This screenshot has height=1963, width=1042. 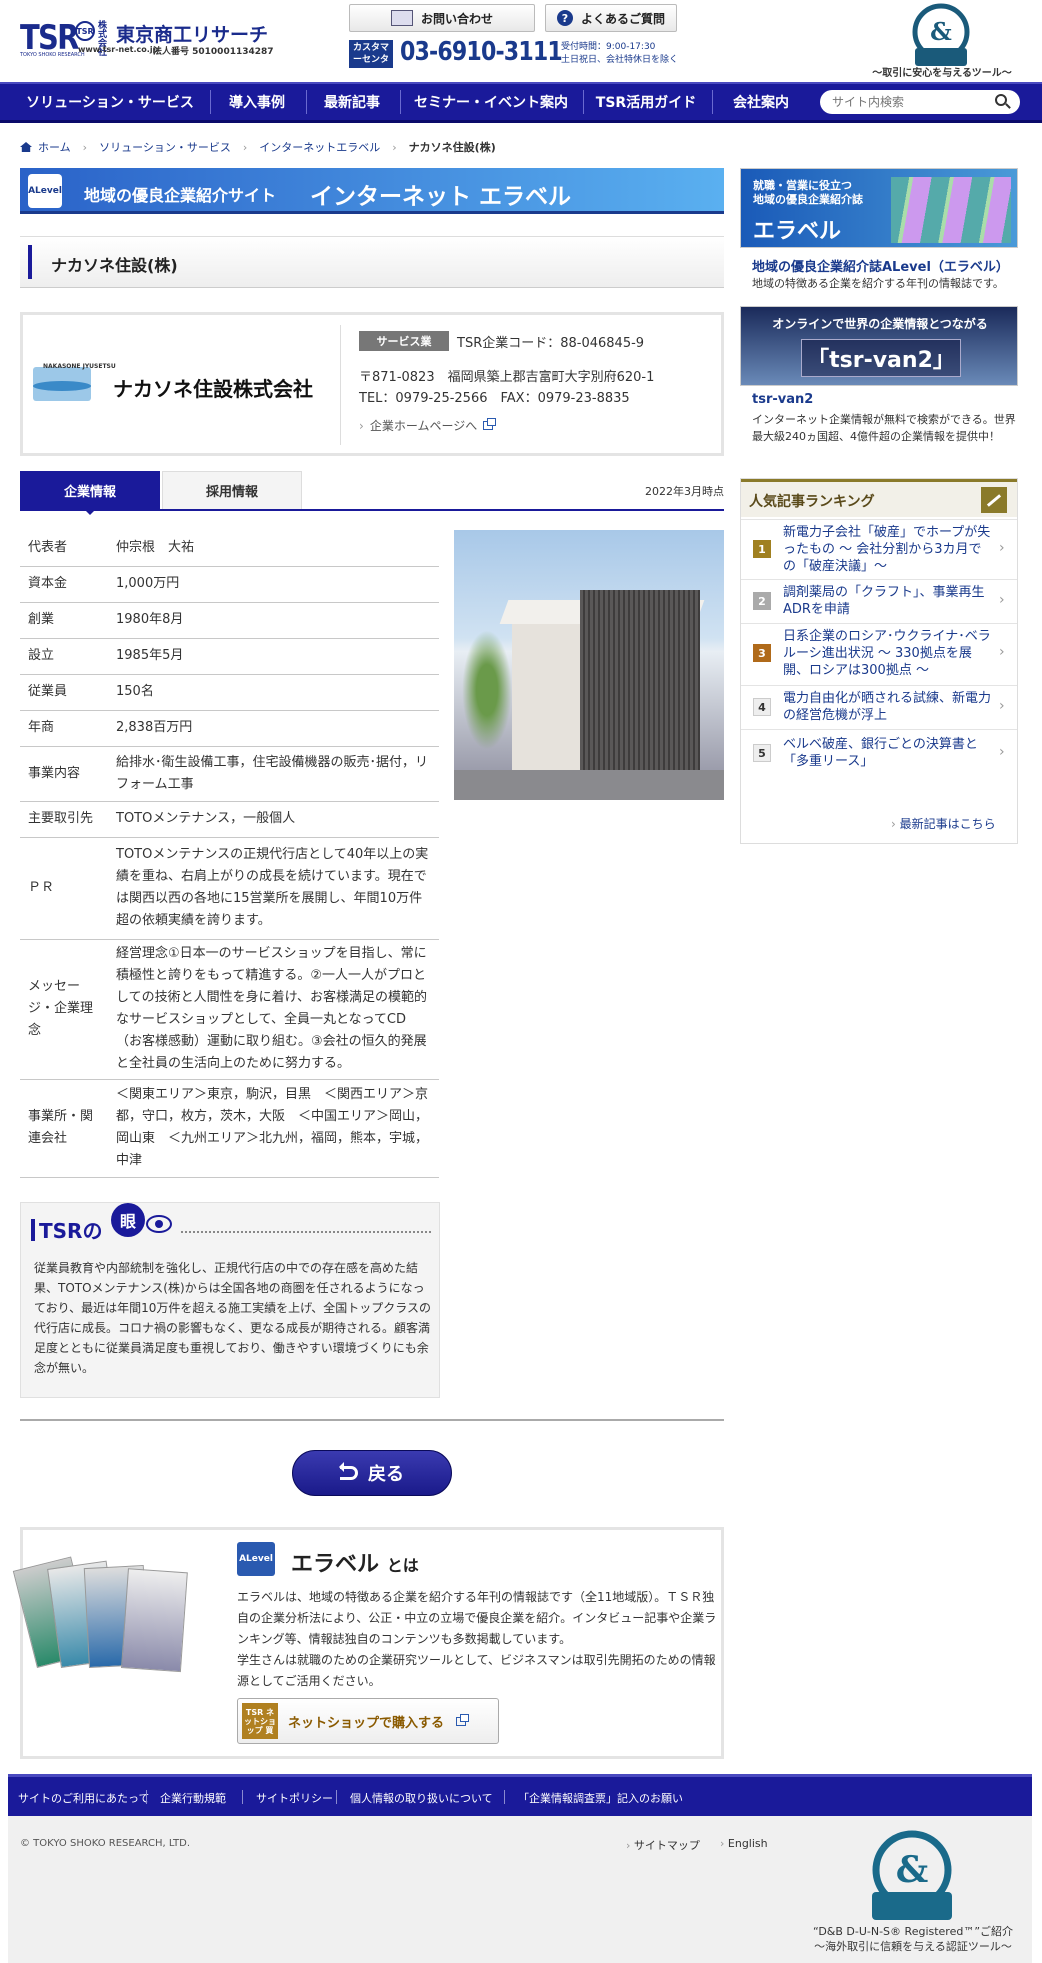 I want to click on question-icon: ?, so click(x=564, y=18).